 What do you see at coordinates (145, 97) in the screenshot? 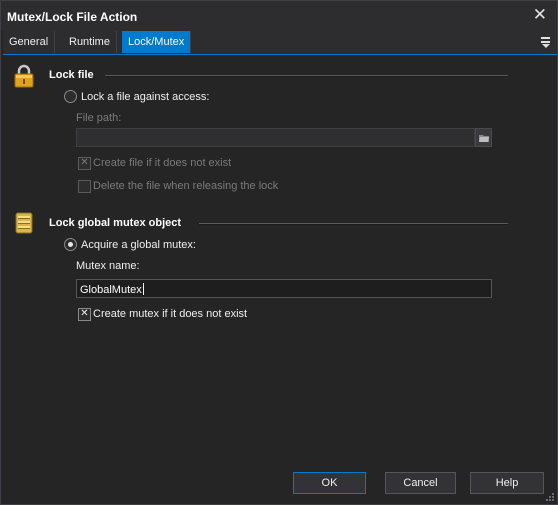
I see `lock-file-radio-label: Lock a file against access:` at bounding box center [145, 97].